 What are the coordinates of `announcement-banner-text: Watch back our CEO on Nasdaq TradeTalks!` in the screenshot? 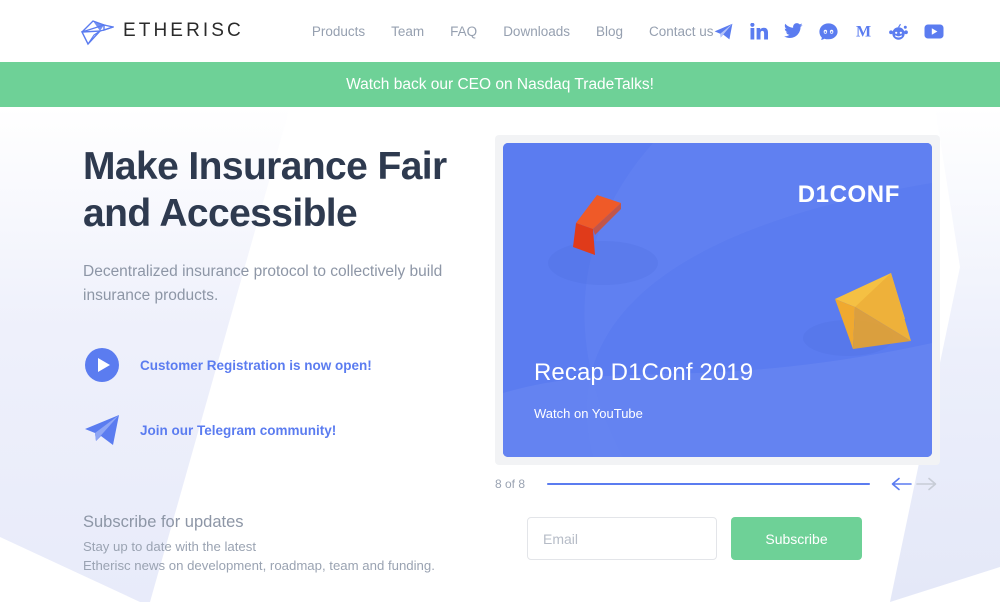 It's located at (500, 84).